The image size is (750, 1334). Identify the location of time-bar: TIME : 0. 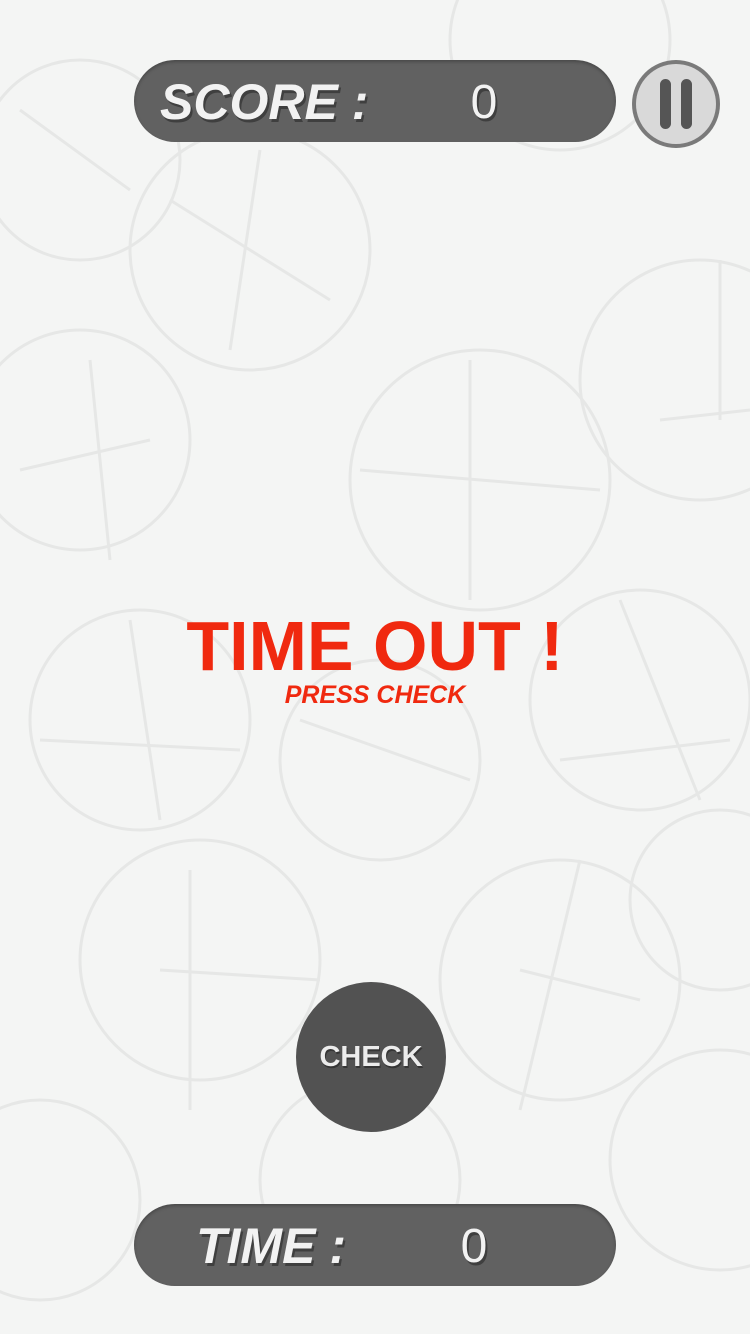
(375, 1245).